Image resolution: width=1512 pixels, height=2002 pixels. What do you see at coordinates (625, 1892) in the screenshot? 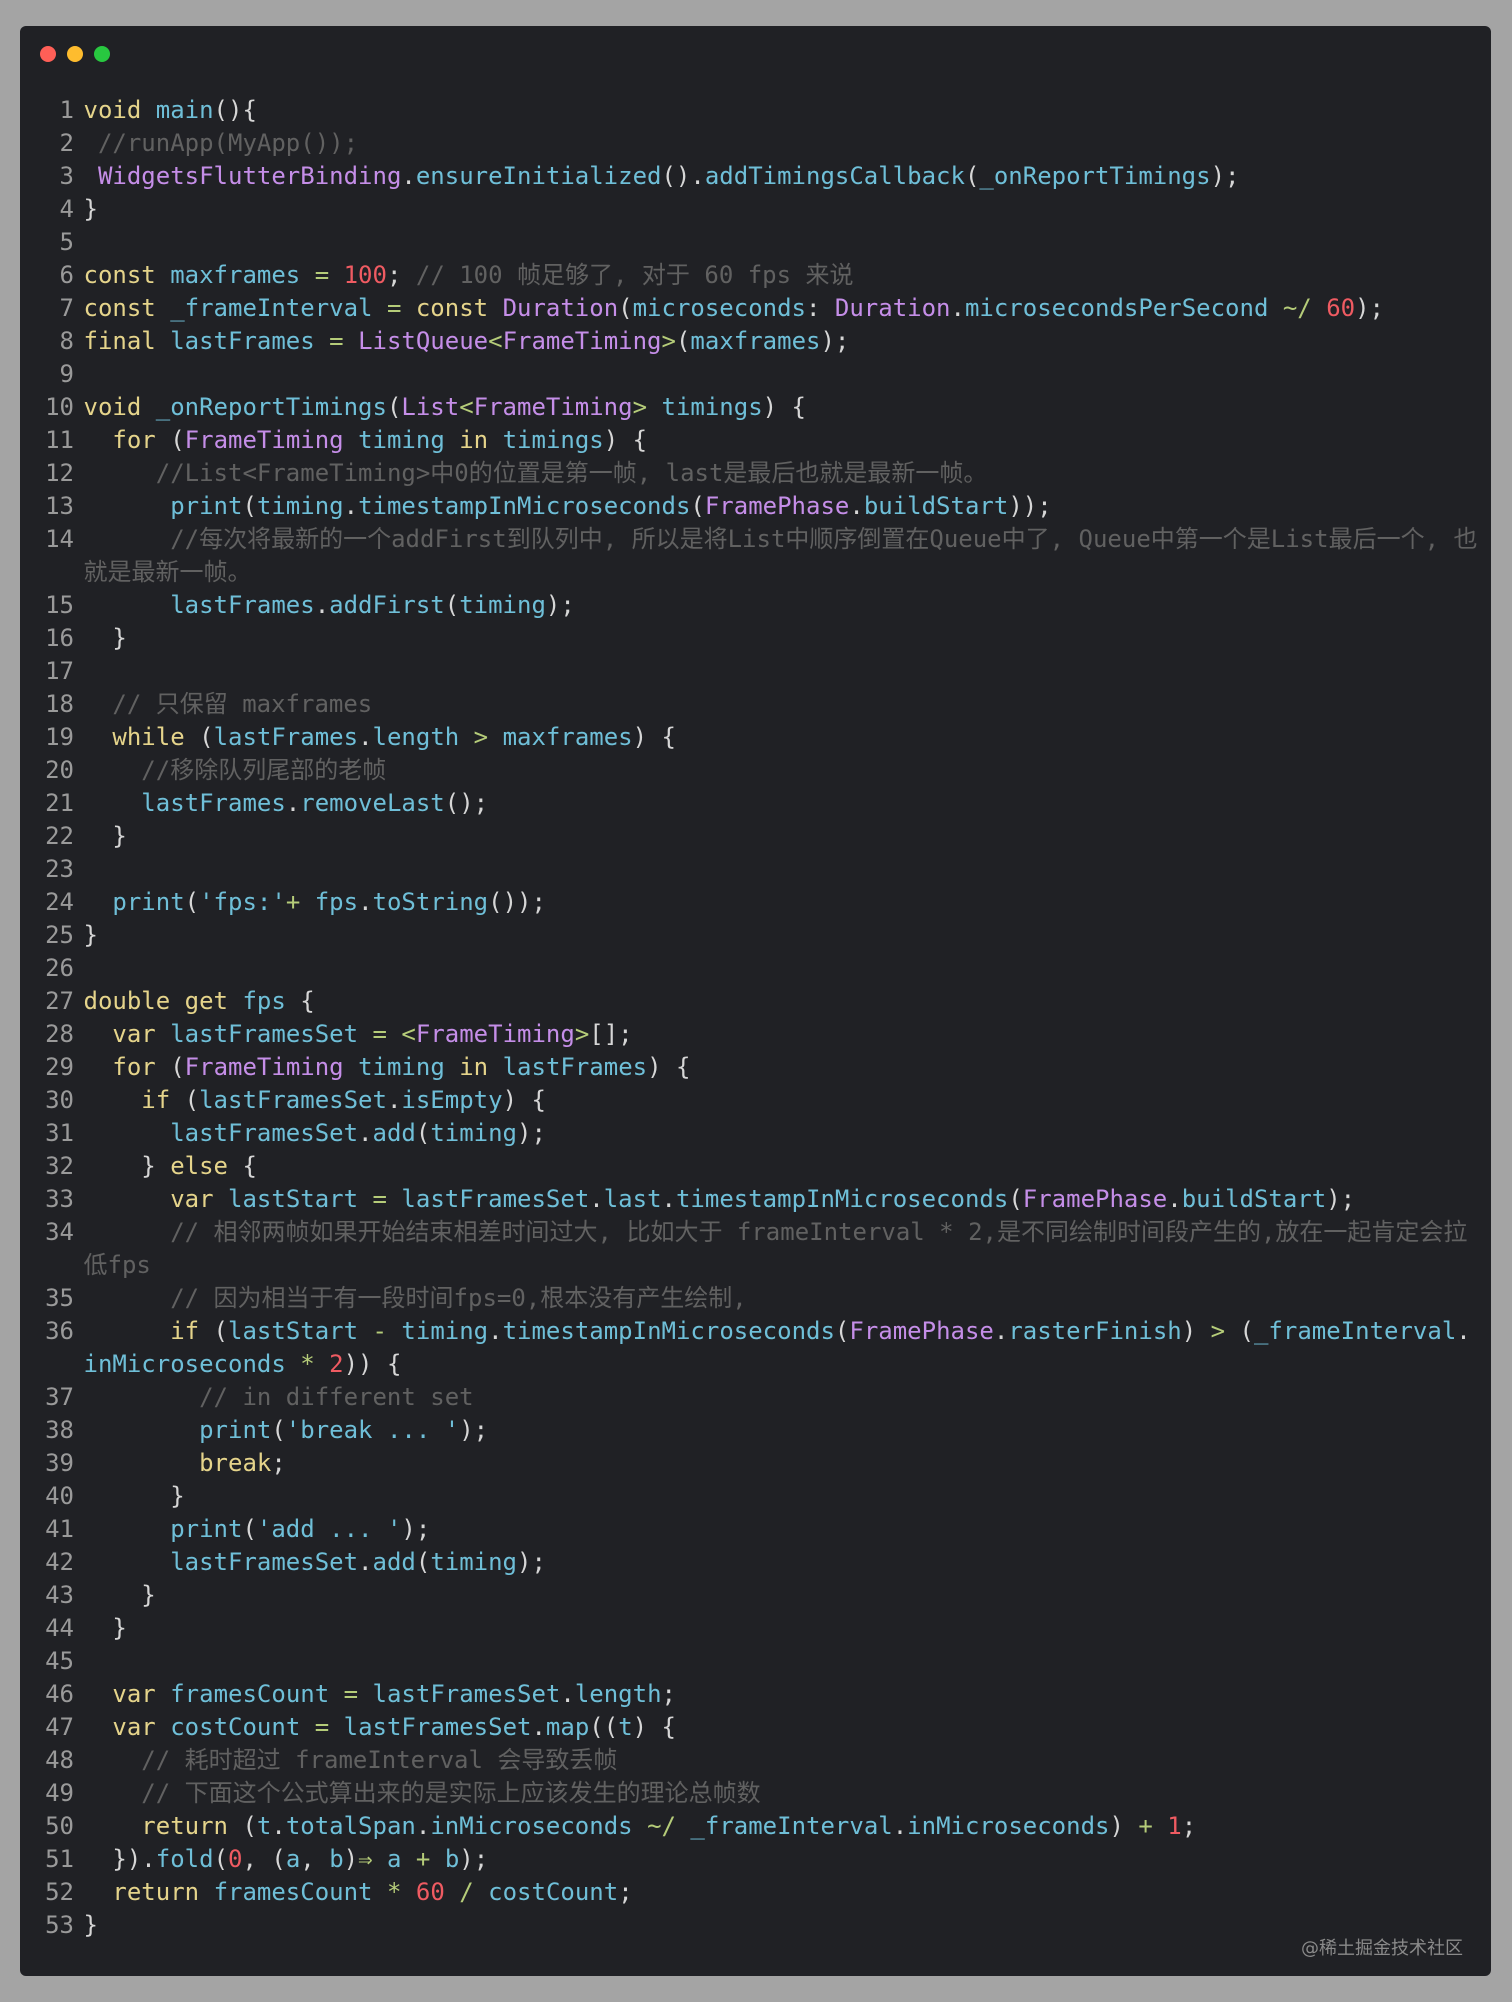
I see `code-token: ;` at bounding box center [625, 1892].